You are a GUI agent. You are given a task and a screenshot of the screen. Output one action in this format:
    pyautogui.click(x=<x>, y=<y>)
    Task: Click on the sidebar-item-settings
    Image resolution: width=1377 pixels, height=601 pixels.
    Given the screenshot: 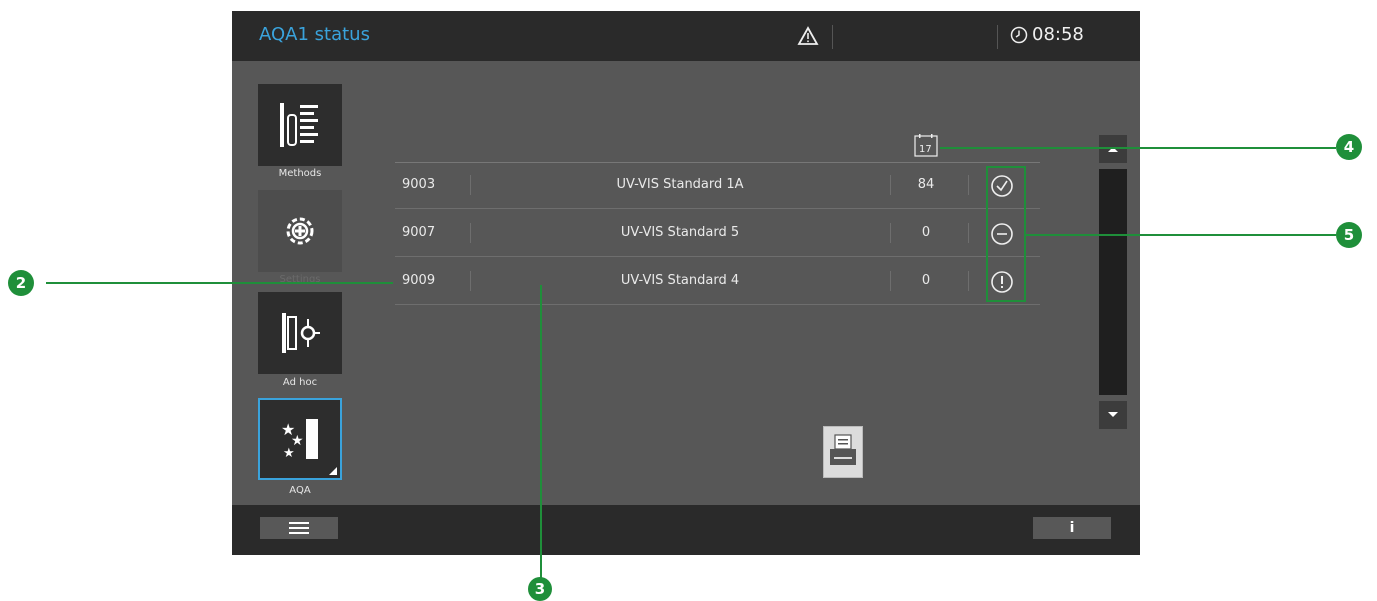 What is the action you would take?
    pyautogui.click(x=300, y=231)
    